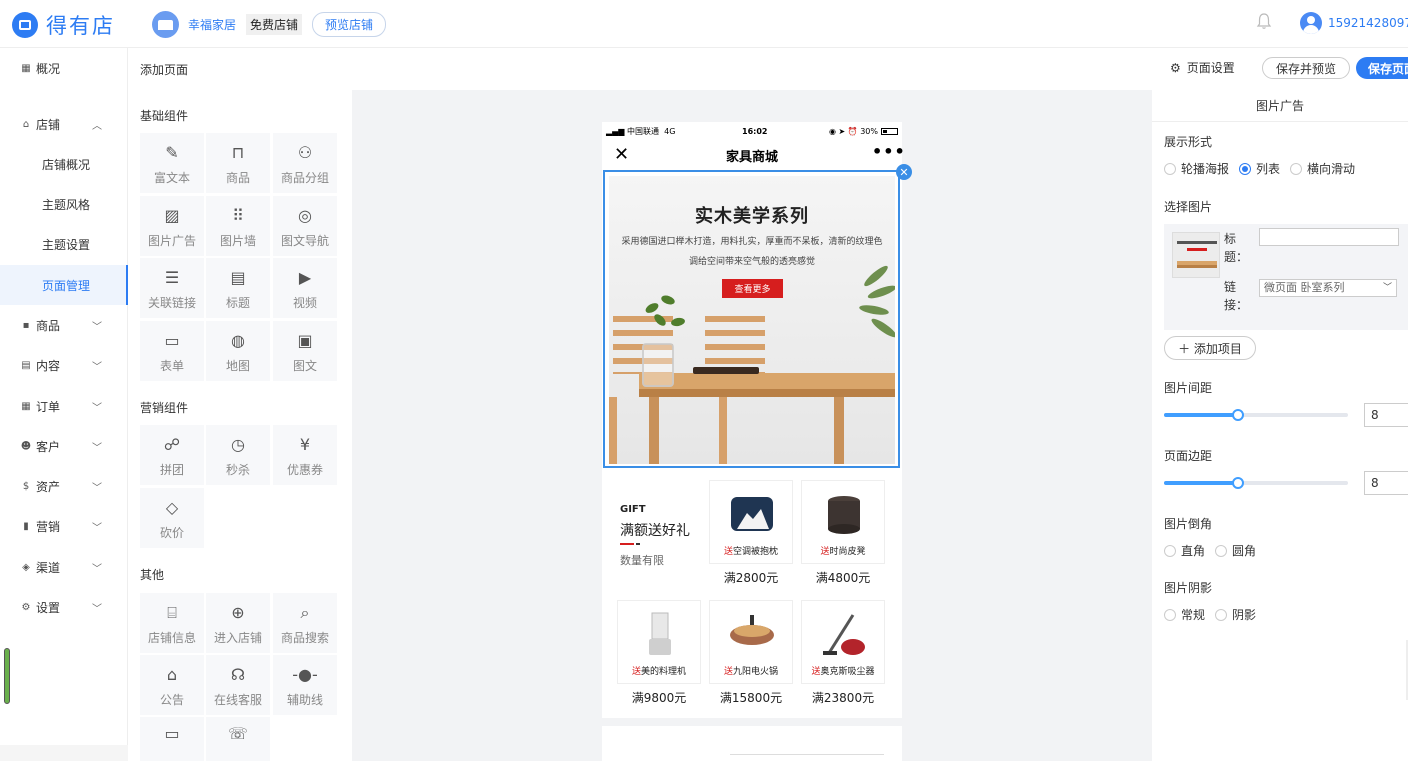  I want to click on product-card: 送九阳电火锅, so click(751, 642).